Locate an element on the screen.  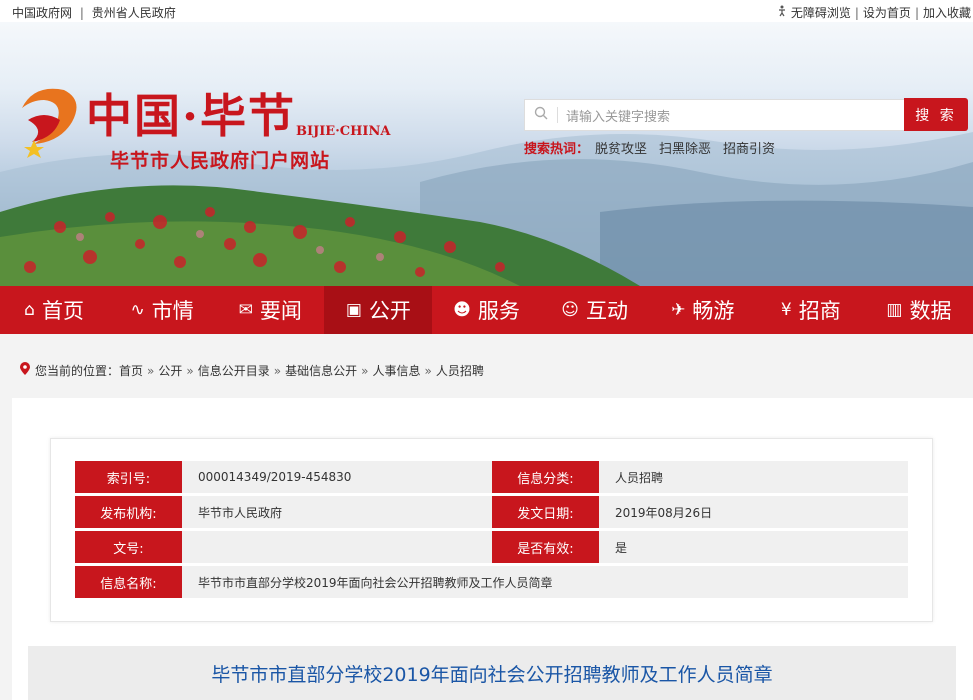
info-label: 信息分类: is located at coordinates (545, 477).